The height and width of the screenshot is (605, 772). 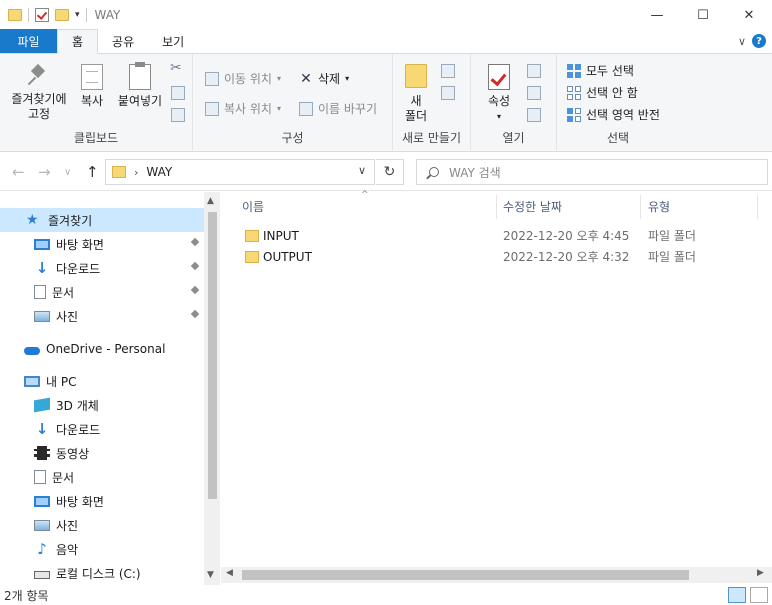 I want to click on nav-item-this-pc: 내 PC, so click(x=102, y=381).